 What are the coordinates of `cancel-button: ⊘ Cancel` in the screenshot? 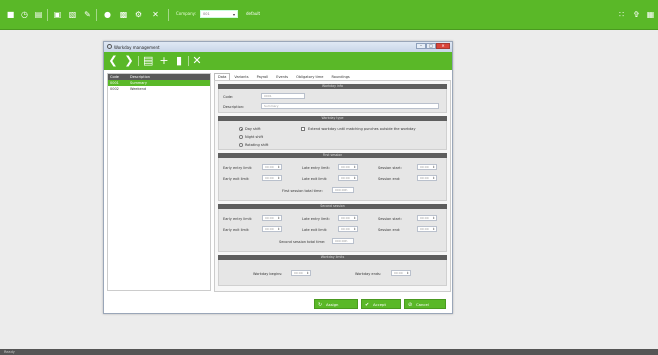 It's located at (425, 304).